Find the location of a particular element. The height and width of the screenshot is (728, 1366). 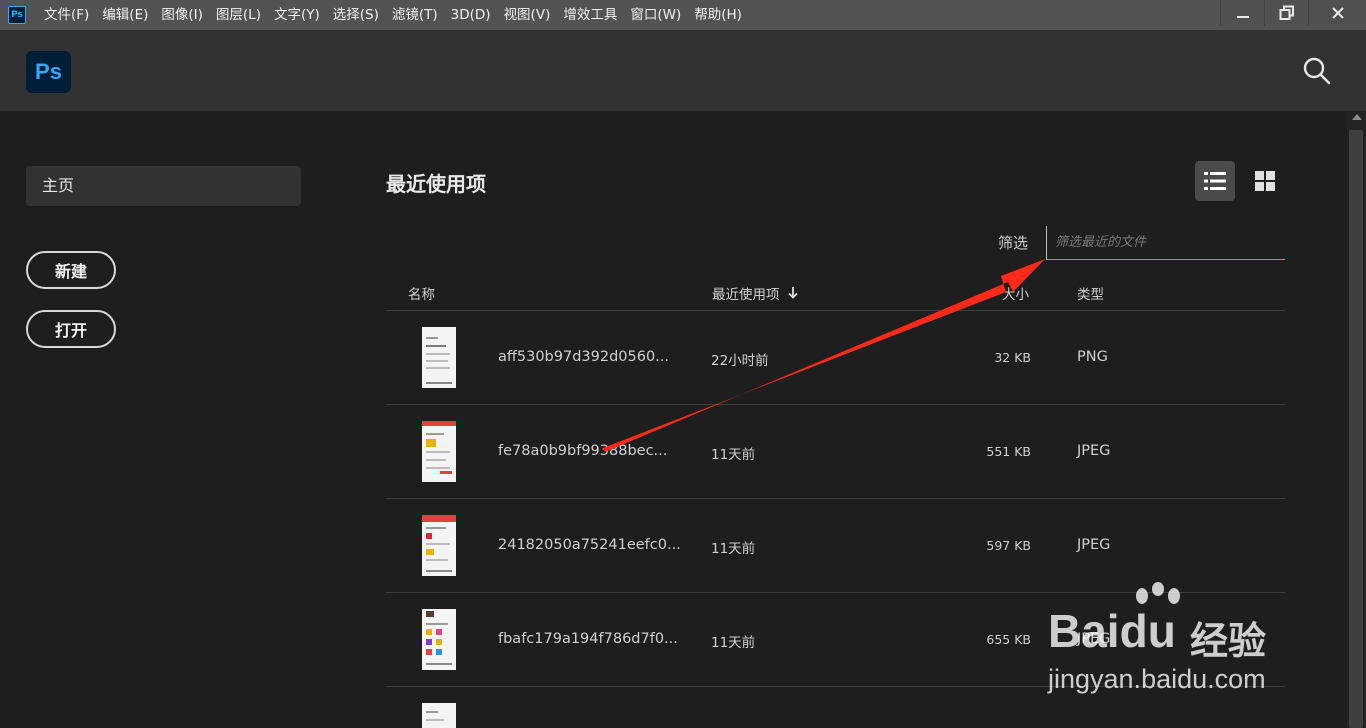

file-row: fe78a0b9bf99388bec... 11天前 551 KB JPEG is located at coordinates (835, 452).